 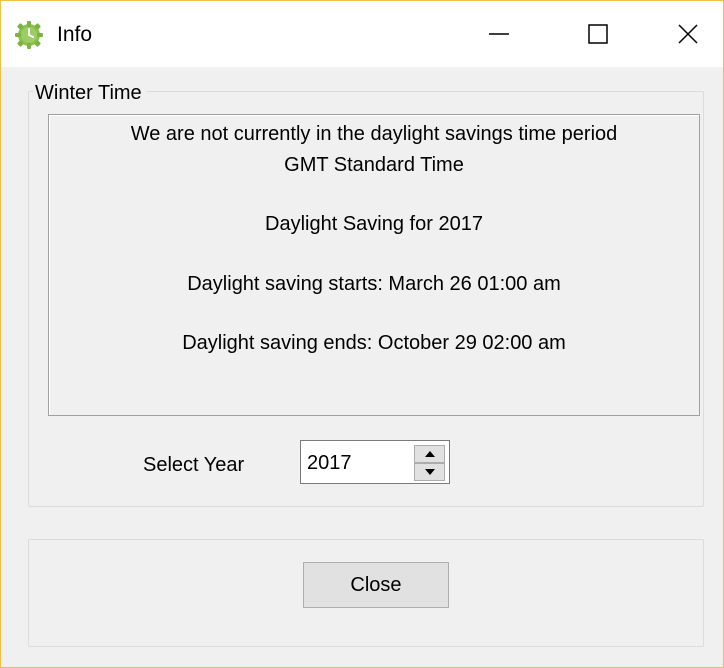 I want to click on minimize-icon, so click(x=499, y=34).